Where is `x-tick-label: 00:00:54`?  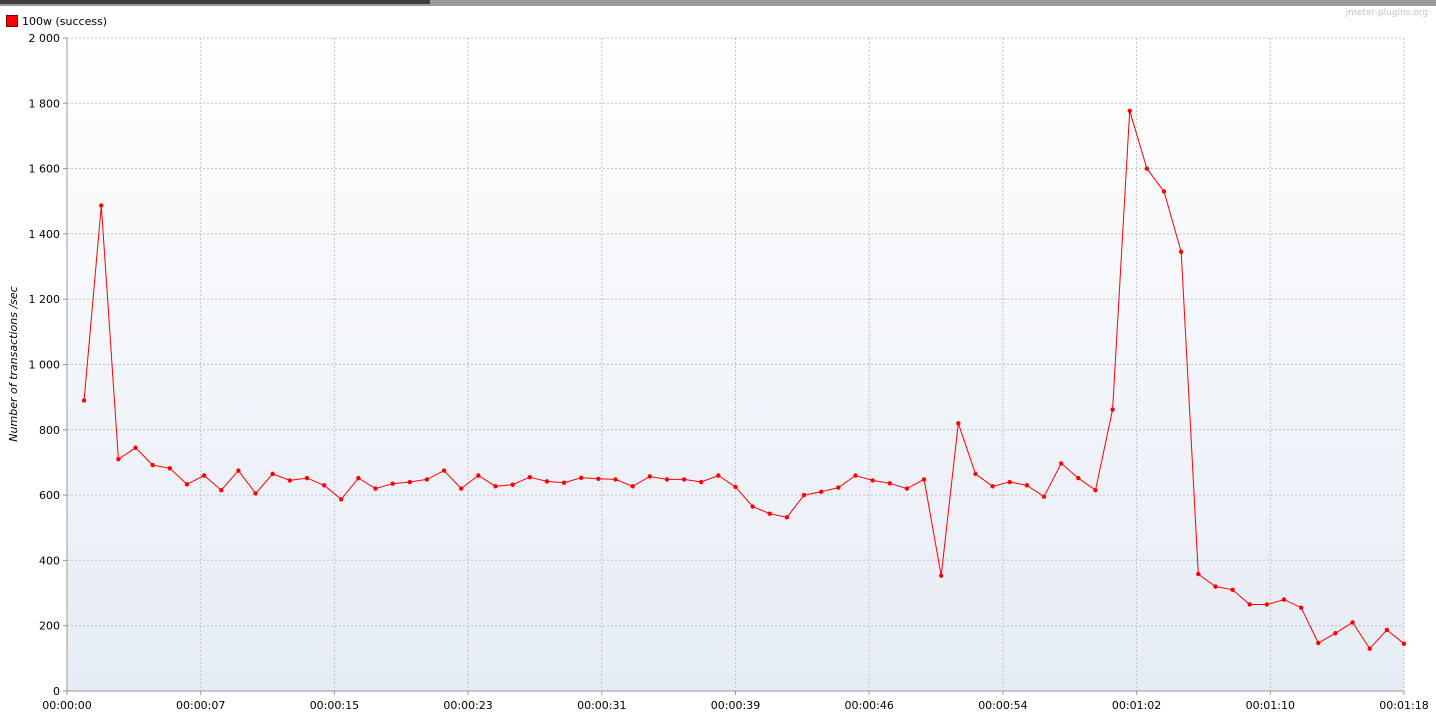
x-tick-label: 00:00:54 is located at coordinates (1002, 705).